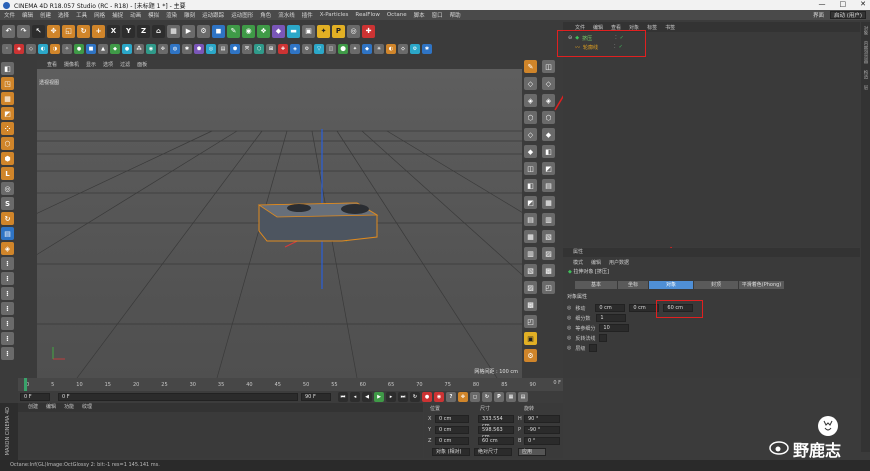  I want to click on am-edit: 编辑, so click(596, 262).